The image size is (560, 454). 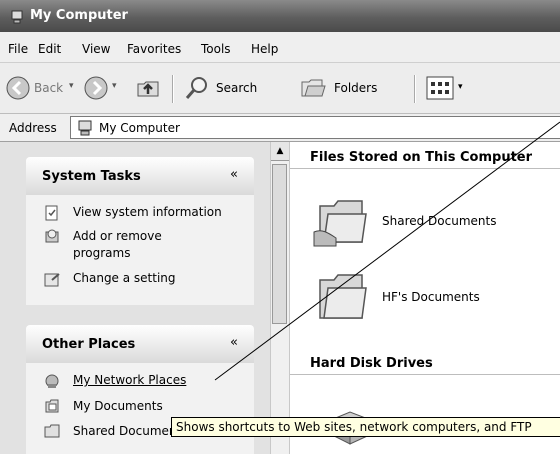 I want to click on scroll-thumb, so click(x=279, y=244).